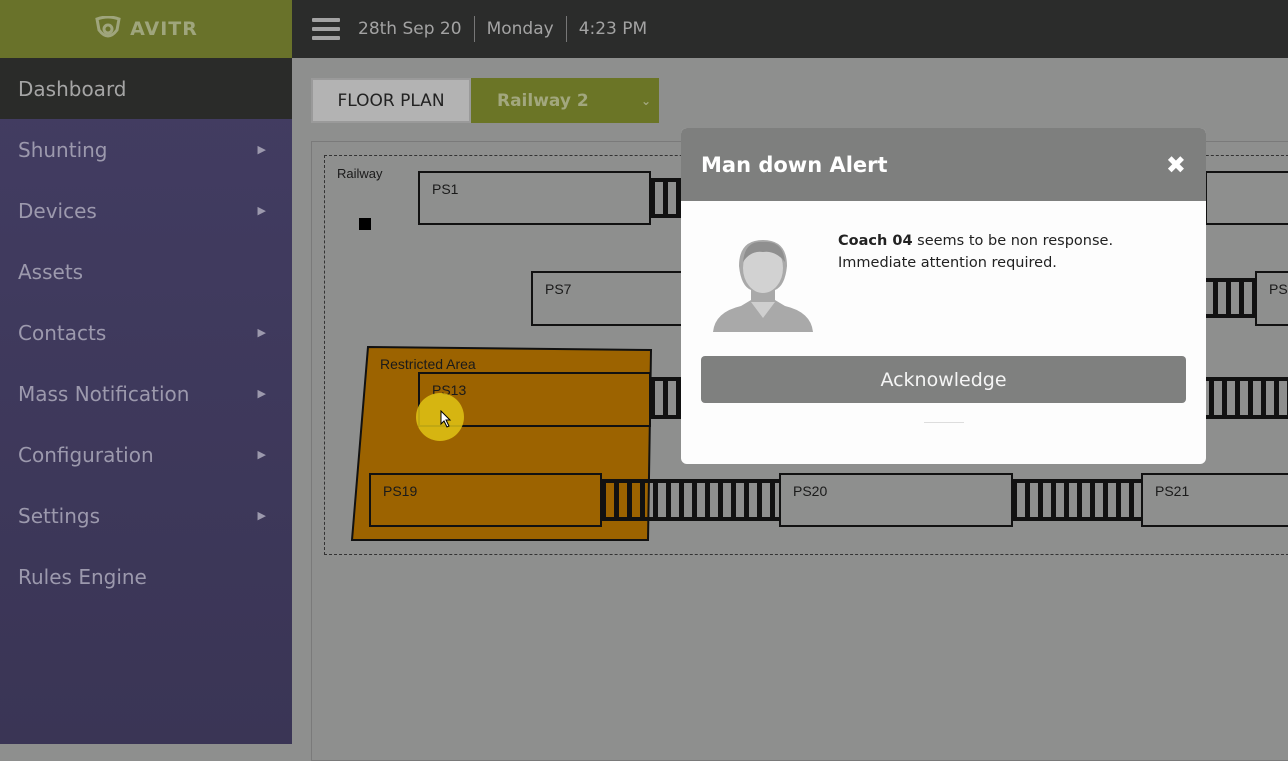 Image resolution: width=1288 pixels, height=761 pixels. What do you see at coordinates (943, 379) in the screenshot?
I see `acknowledge-button: Acknowledge` at bounding box center [943, 379].